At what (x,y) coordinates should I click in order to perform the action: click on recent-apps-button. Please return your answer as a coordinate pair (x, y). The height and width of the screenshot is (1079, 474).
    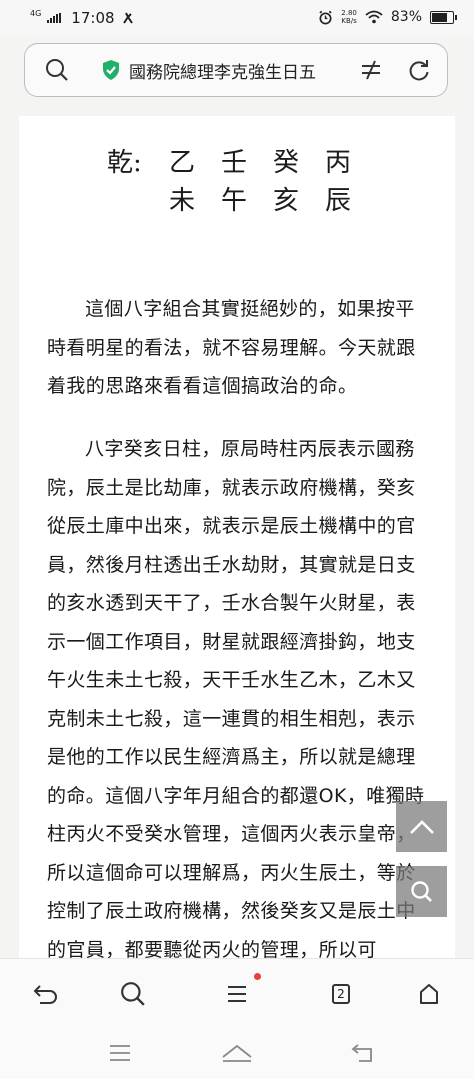
    Looking at the image, I should click on (120, 1053).